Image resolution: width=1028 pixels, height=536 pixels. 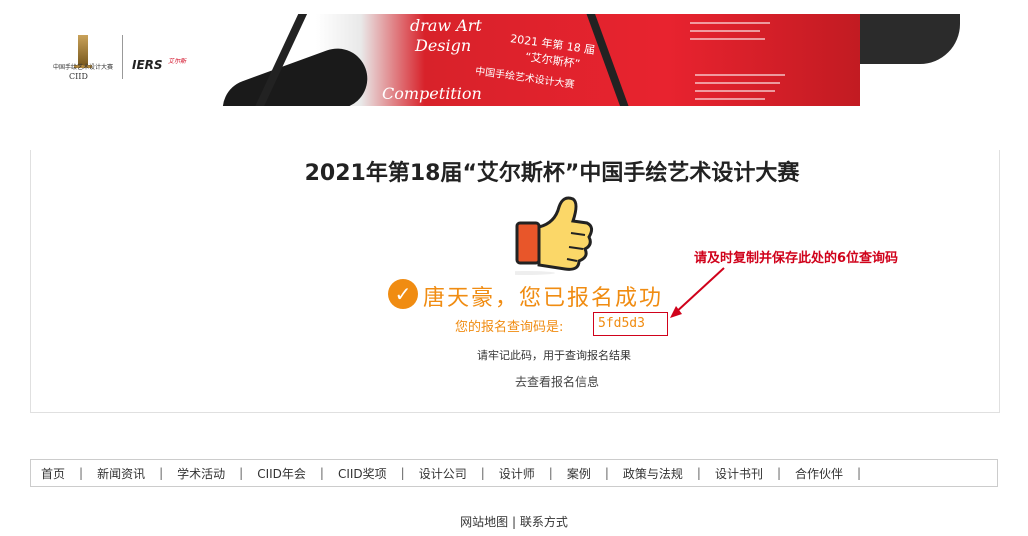 What do you see at coordinates (509, 327) in the screenshot?
I see `query-code-label: 您的报名查询码是:` at bounding box center [509, 327].